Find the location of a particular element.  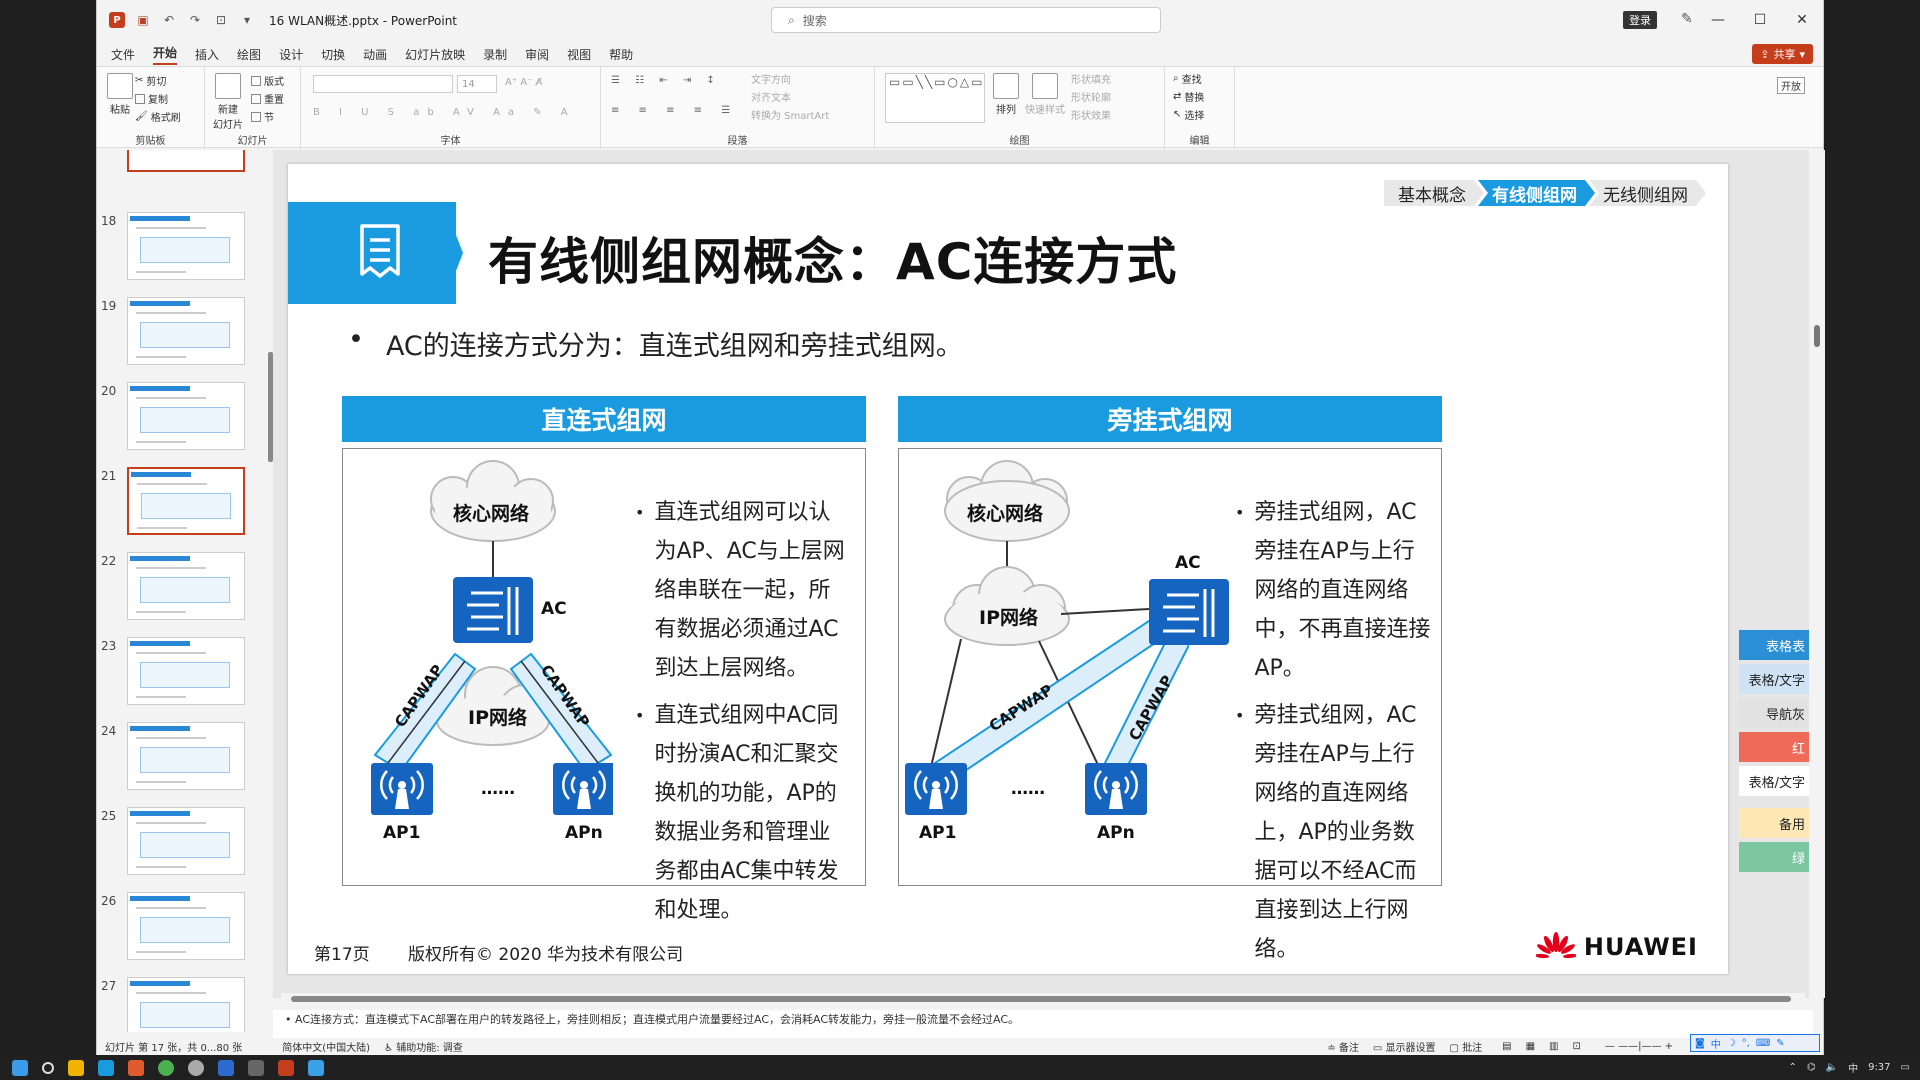

tab-2: 插入 is located at coordinates (207, 54).